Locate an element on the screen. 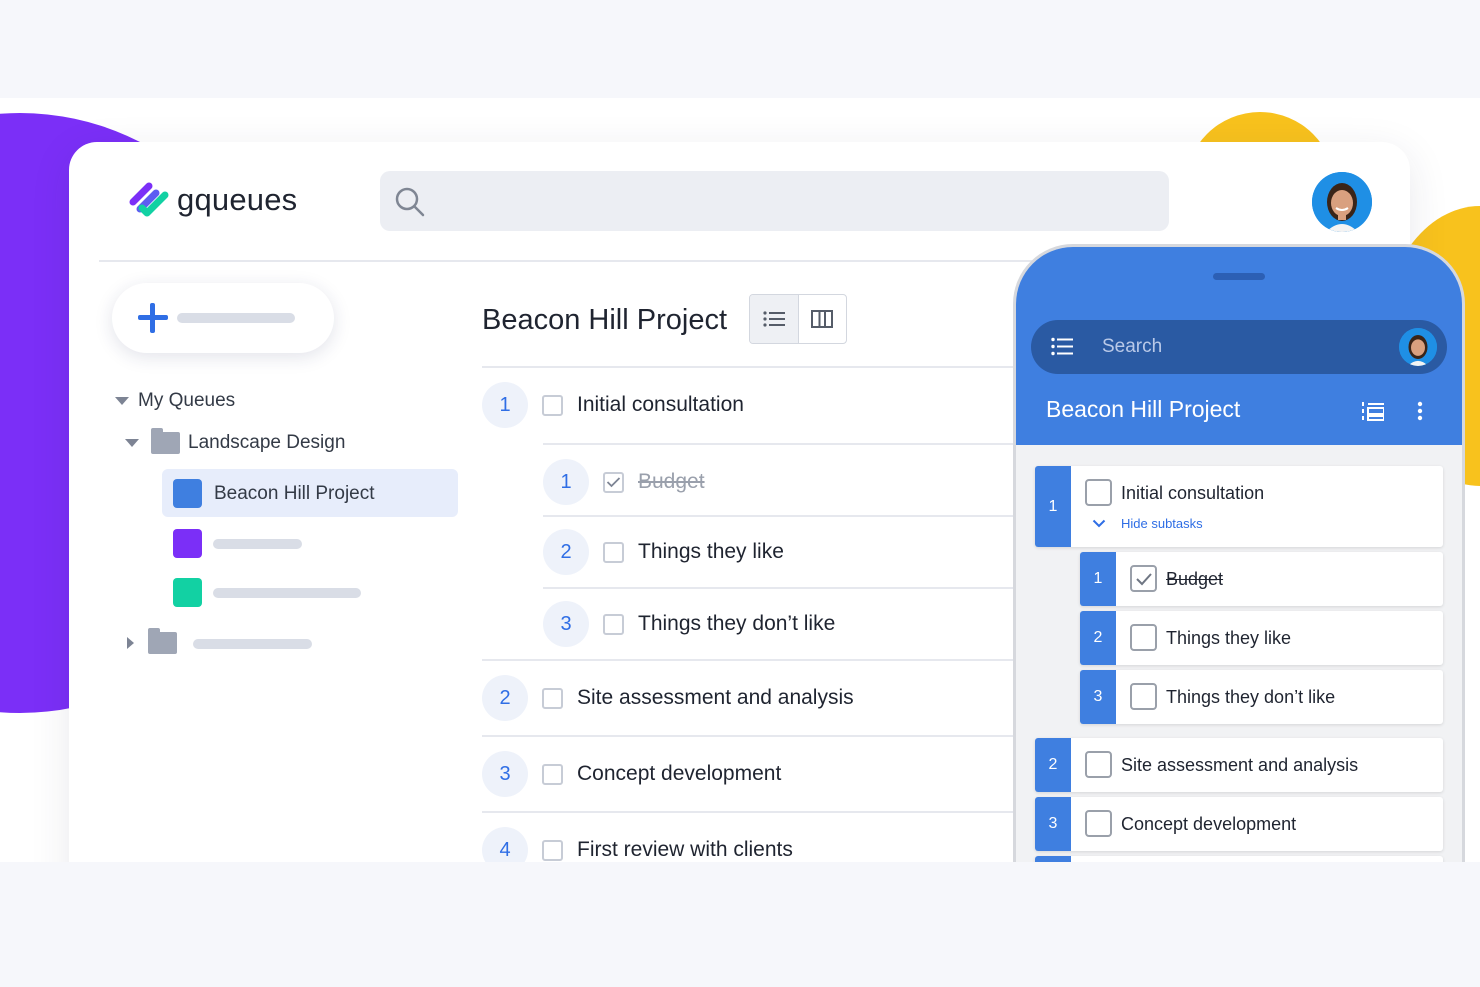  new-item-button is located at coordinates (223, 318).